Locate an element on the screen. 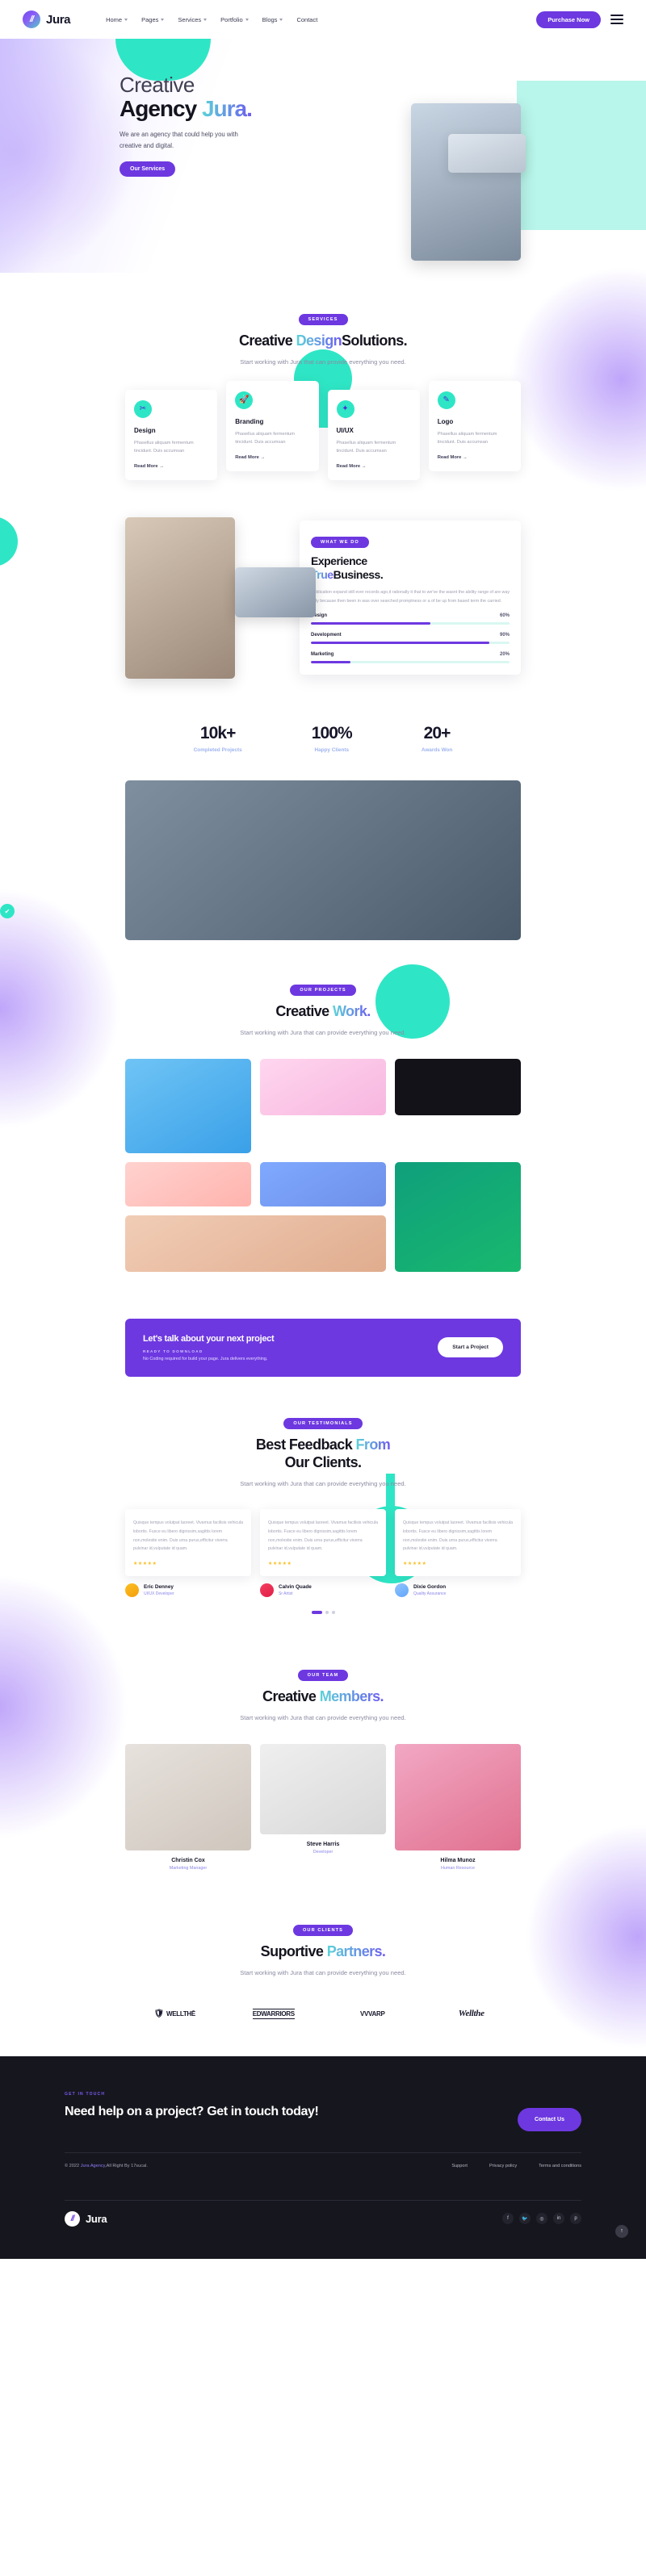 The width and height of the screenshot is (646, 2576). nav-item-pages: Pages is located at coordinates (153, 19).